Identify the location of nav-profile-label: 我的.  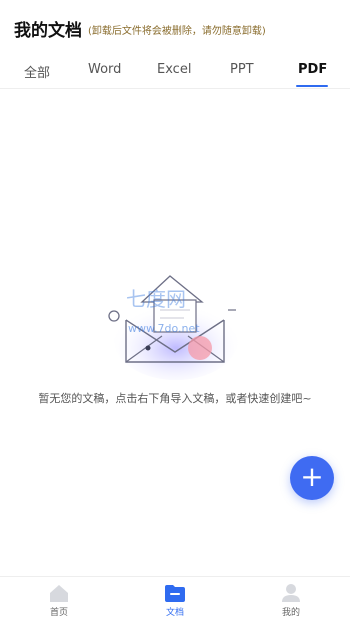
(290, 613).